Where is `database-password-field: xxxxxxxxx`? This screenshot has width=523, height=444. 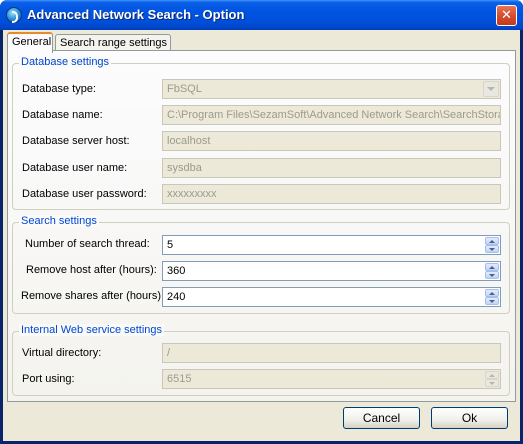 database-password-field: xxxxxxxxx is located at coordinates (331, 194).